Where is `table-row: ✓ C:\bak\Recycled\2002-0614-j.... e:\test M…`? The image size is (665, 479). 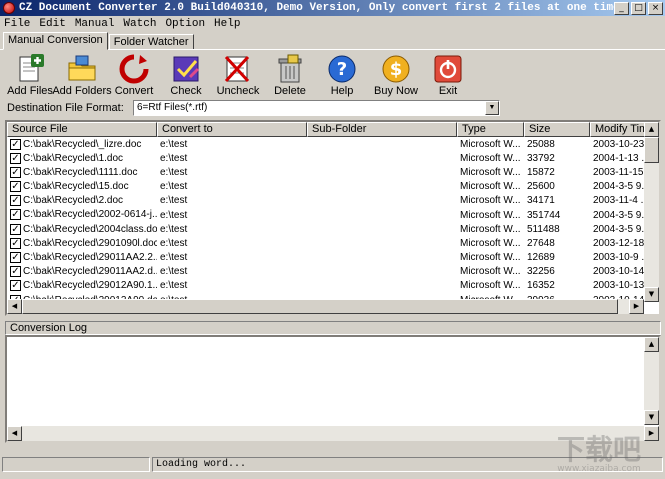 table-row: ✓ C:\bak\Recycled\2002-0614-j.... e:\test M… is located at coordinates (327, 215).